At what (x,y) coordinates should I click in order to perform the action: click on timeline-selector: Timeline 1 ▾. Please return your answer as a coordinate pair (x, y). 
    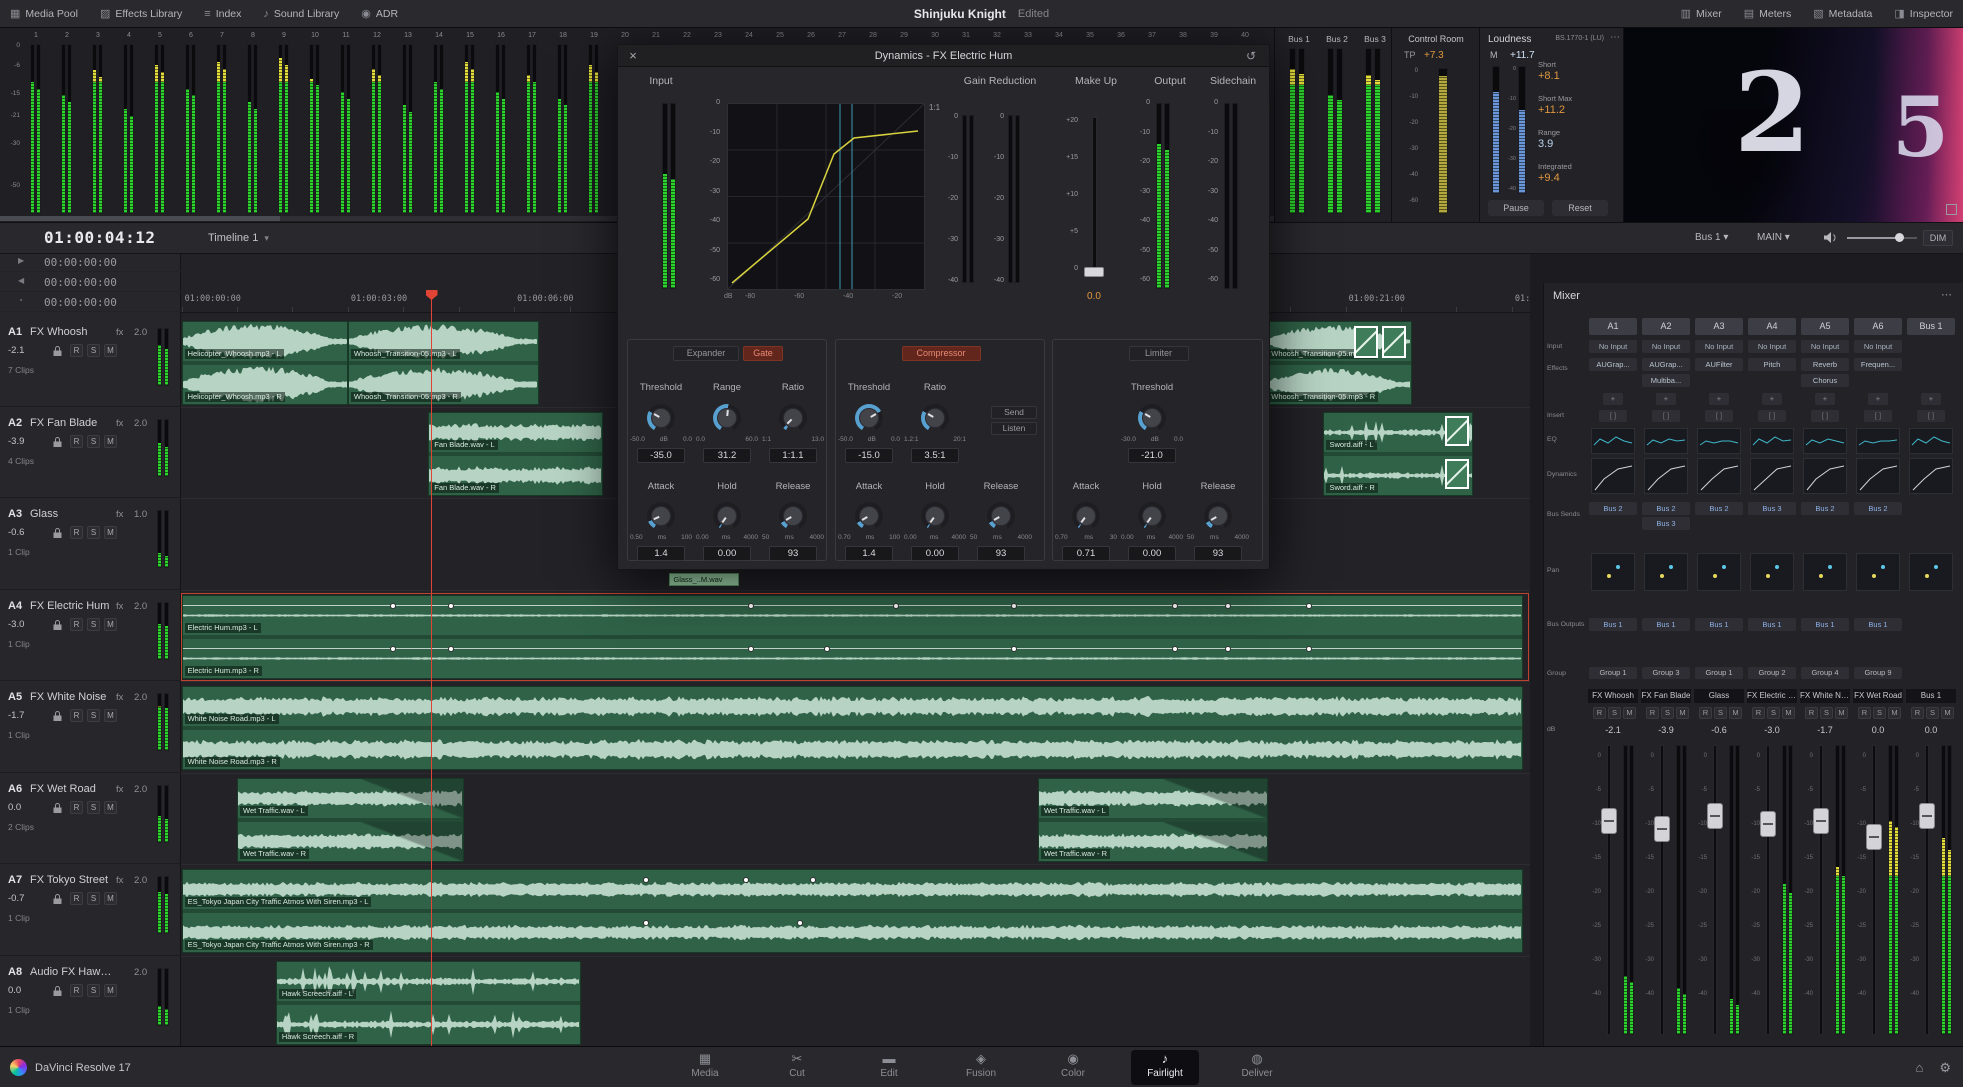
    Looking at the image, I should click on (238, 238).